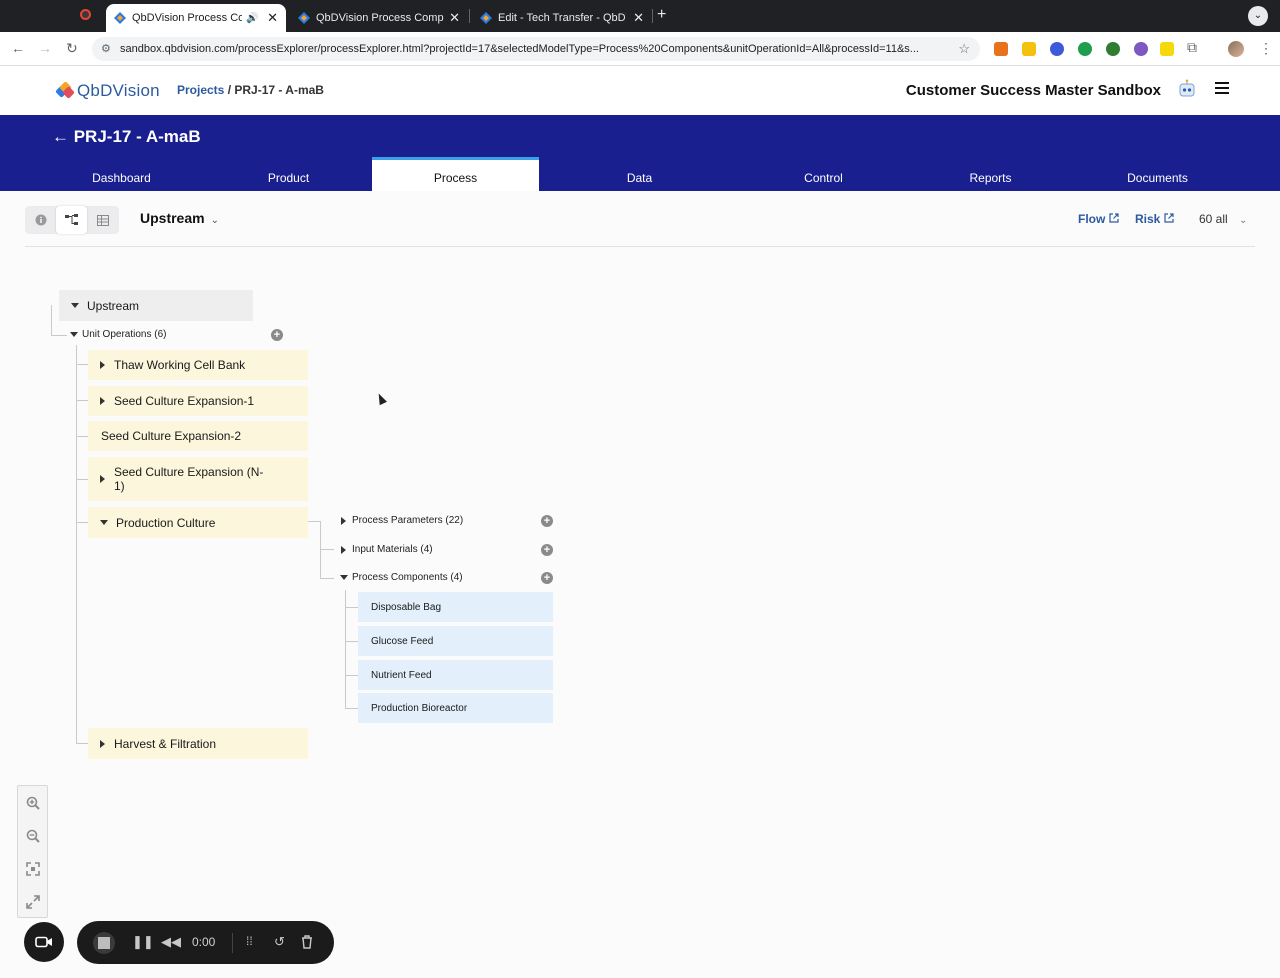  I want to click on tab-documents: Documents, so click(1157, 174).